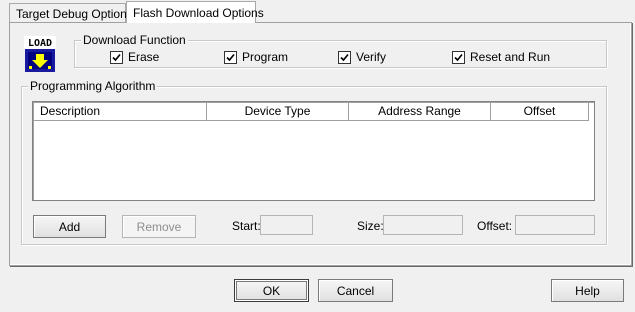 The width and height of the screenshot is (635, 312). I want to click on start-label: Start:, so click(246, 226).